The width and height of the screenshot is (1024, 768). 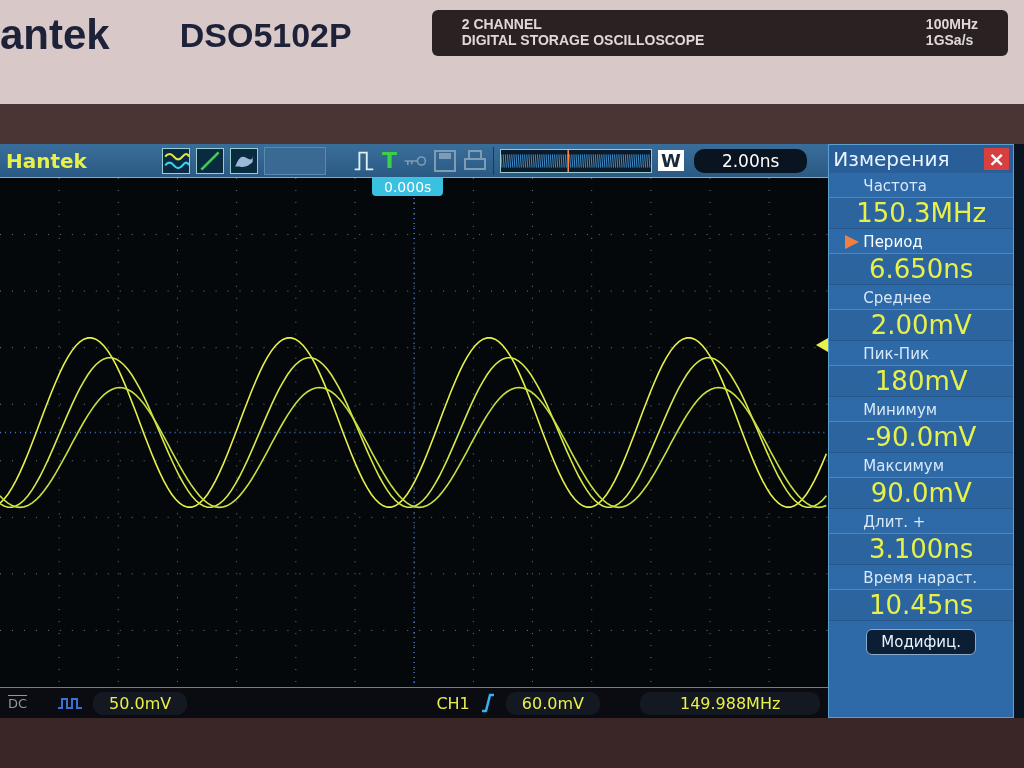 What do you see at coordinates (921, 213) in the screenshot?
I see `measurement-value: 150.3MHz` at bounding box center [921, 213].